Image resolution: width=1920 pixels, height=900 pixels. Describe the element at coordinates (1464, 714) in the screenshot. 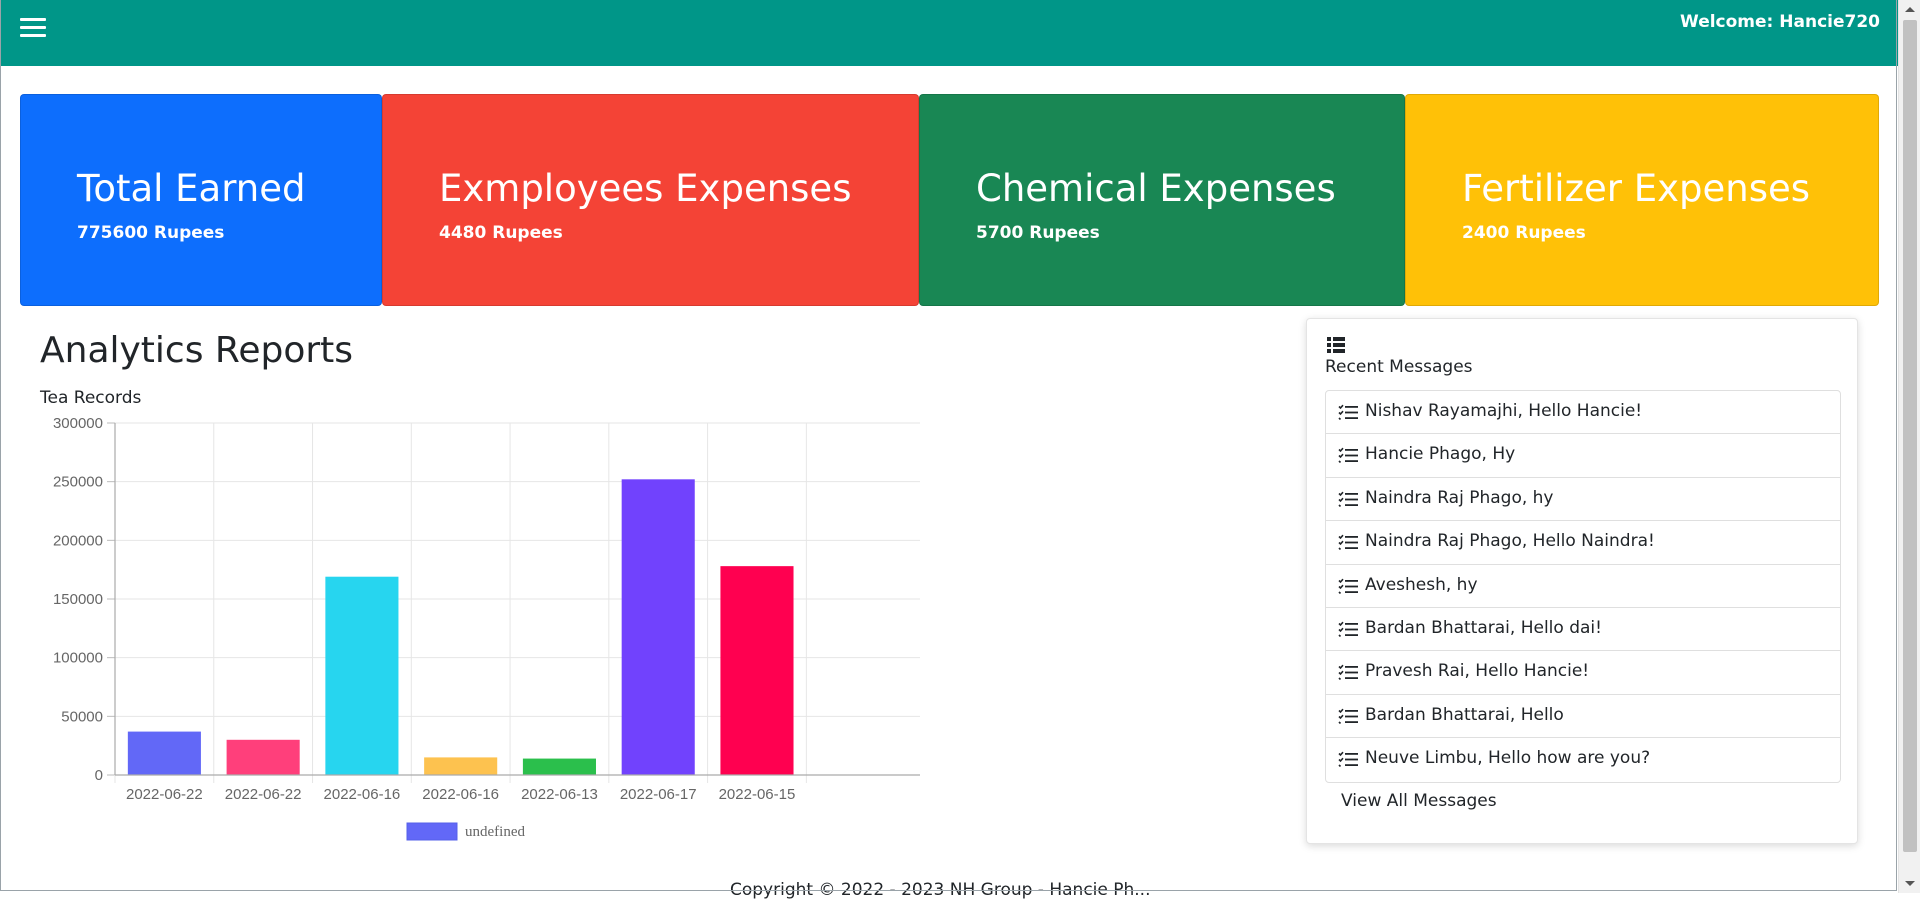

I see `message-text: Bardan Bhattarai, Hello` at that location.